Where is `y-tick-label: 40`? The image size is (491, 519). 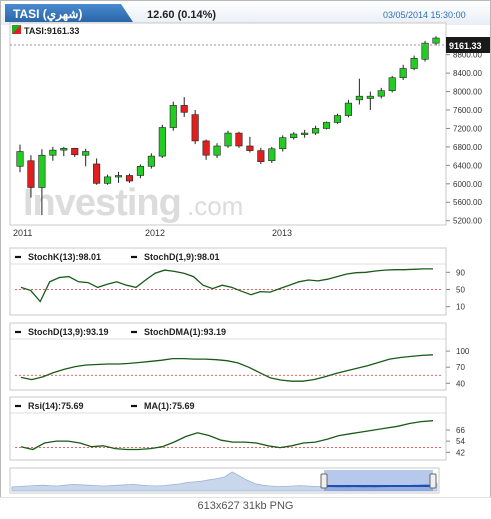
y-tick-label: 40 is located at coordinates (460, 383).